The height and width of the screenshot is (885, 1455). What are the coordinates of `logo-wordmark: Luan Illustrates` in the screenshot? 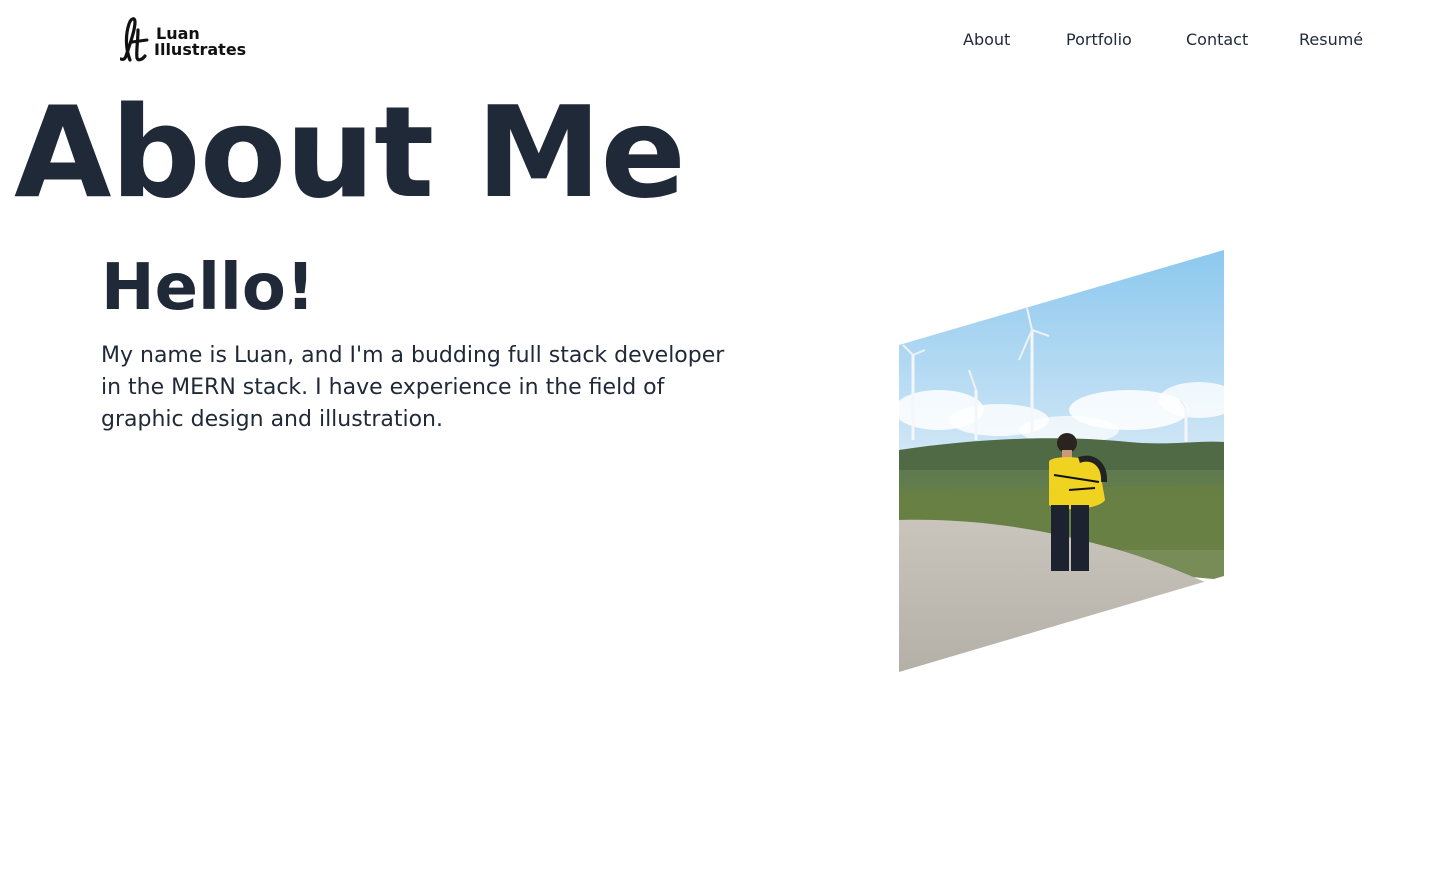 It's located at (200, 42).